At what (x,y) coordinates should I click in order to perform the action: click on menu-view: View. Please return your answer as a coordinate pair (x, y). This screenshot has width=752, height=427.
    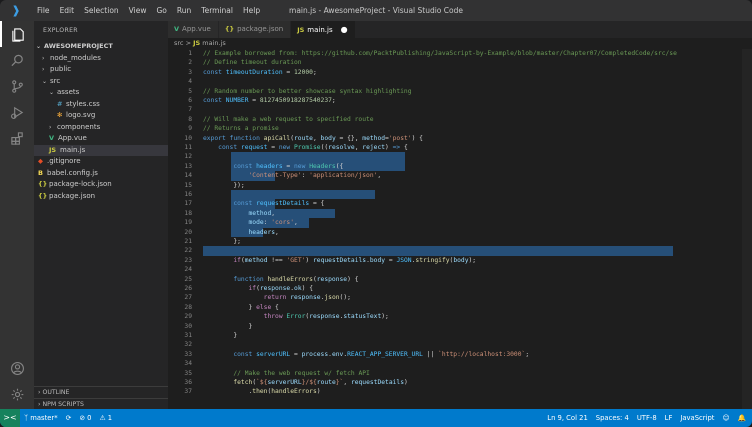
    Looking at the image, I should click on (138, 10).